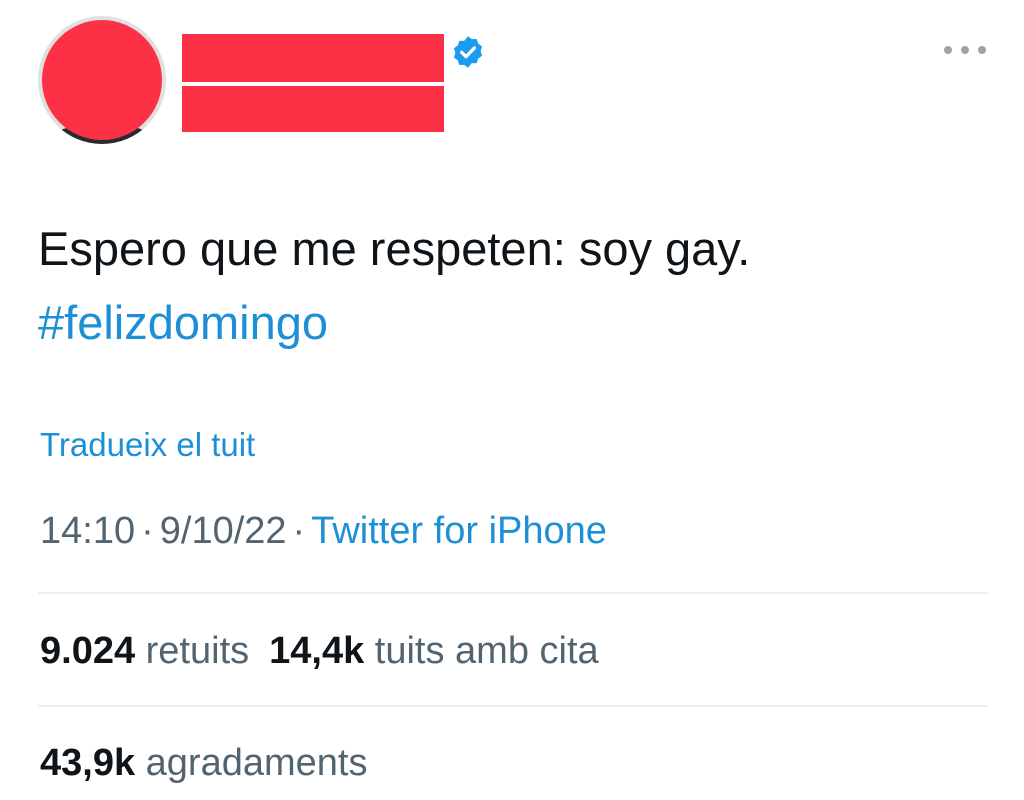 This screenshot has width=1024, height=800. Describe the element at coordinates (256, 763) in the screenshot. I see `likes-label: agradaments` at that location.